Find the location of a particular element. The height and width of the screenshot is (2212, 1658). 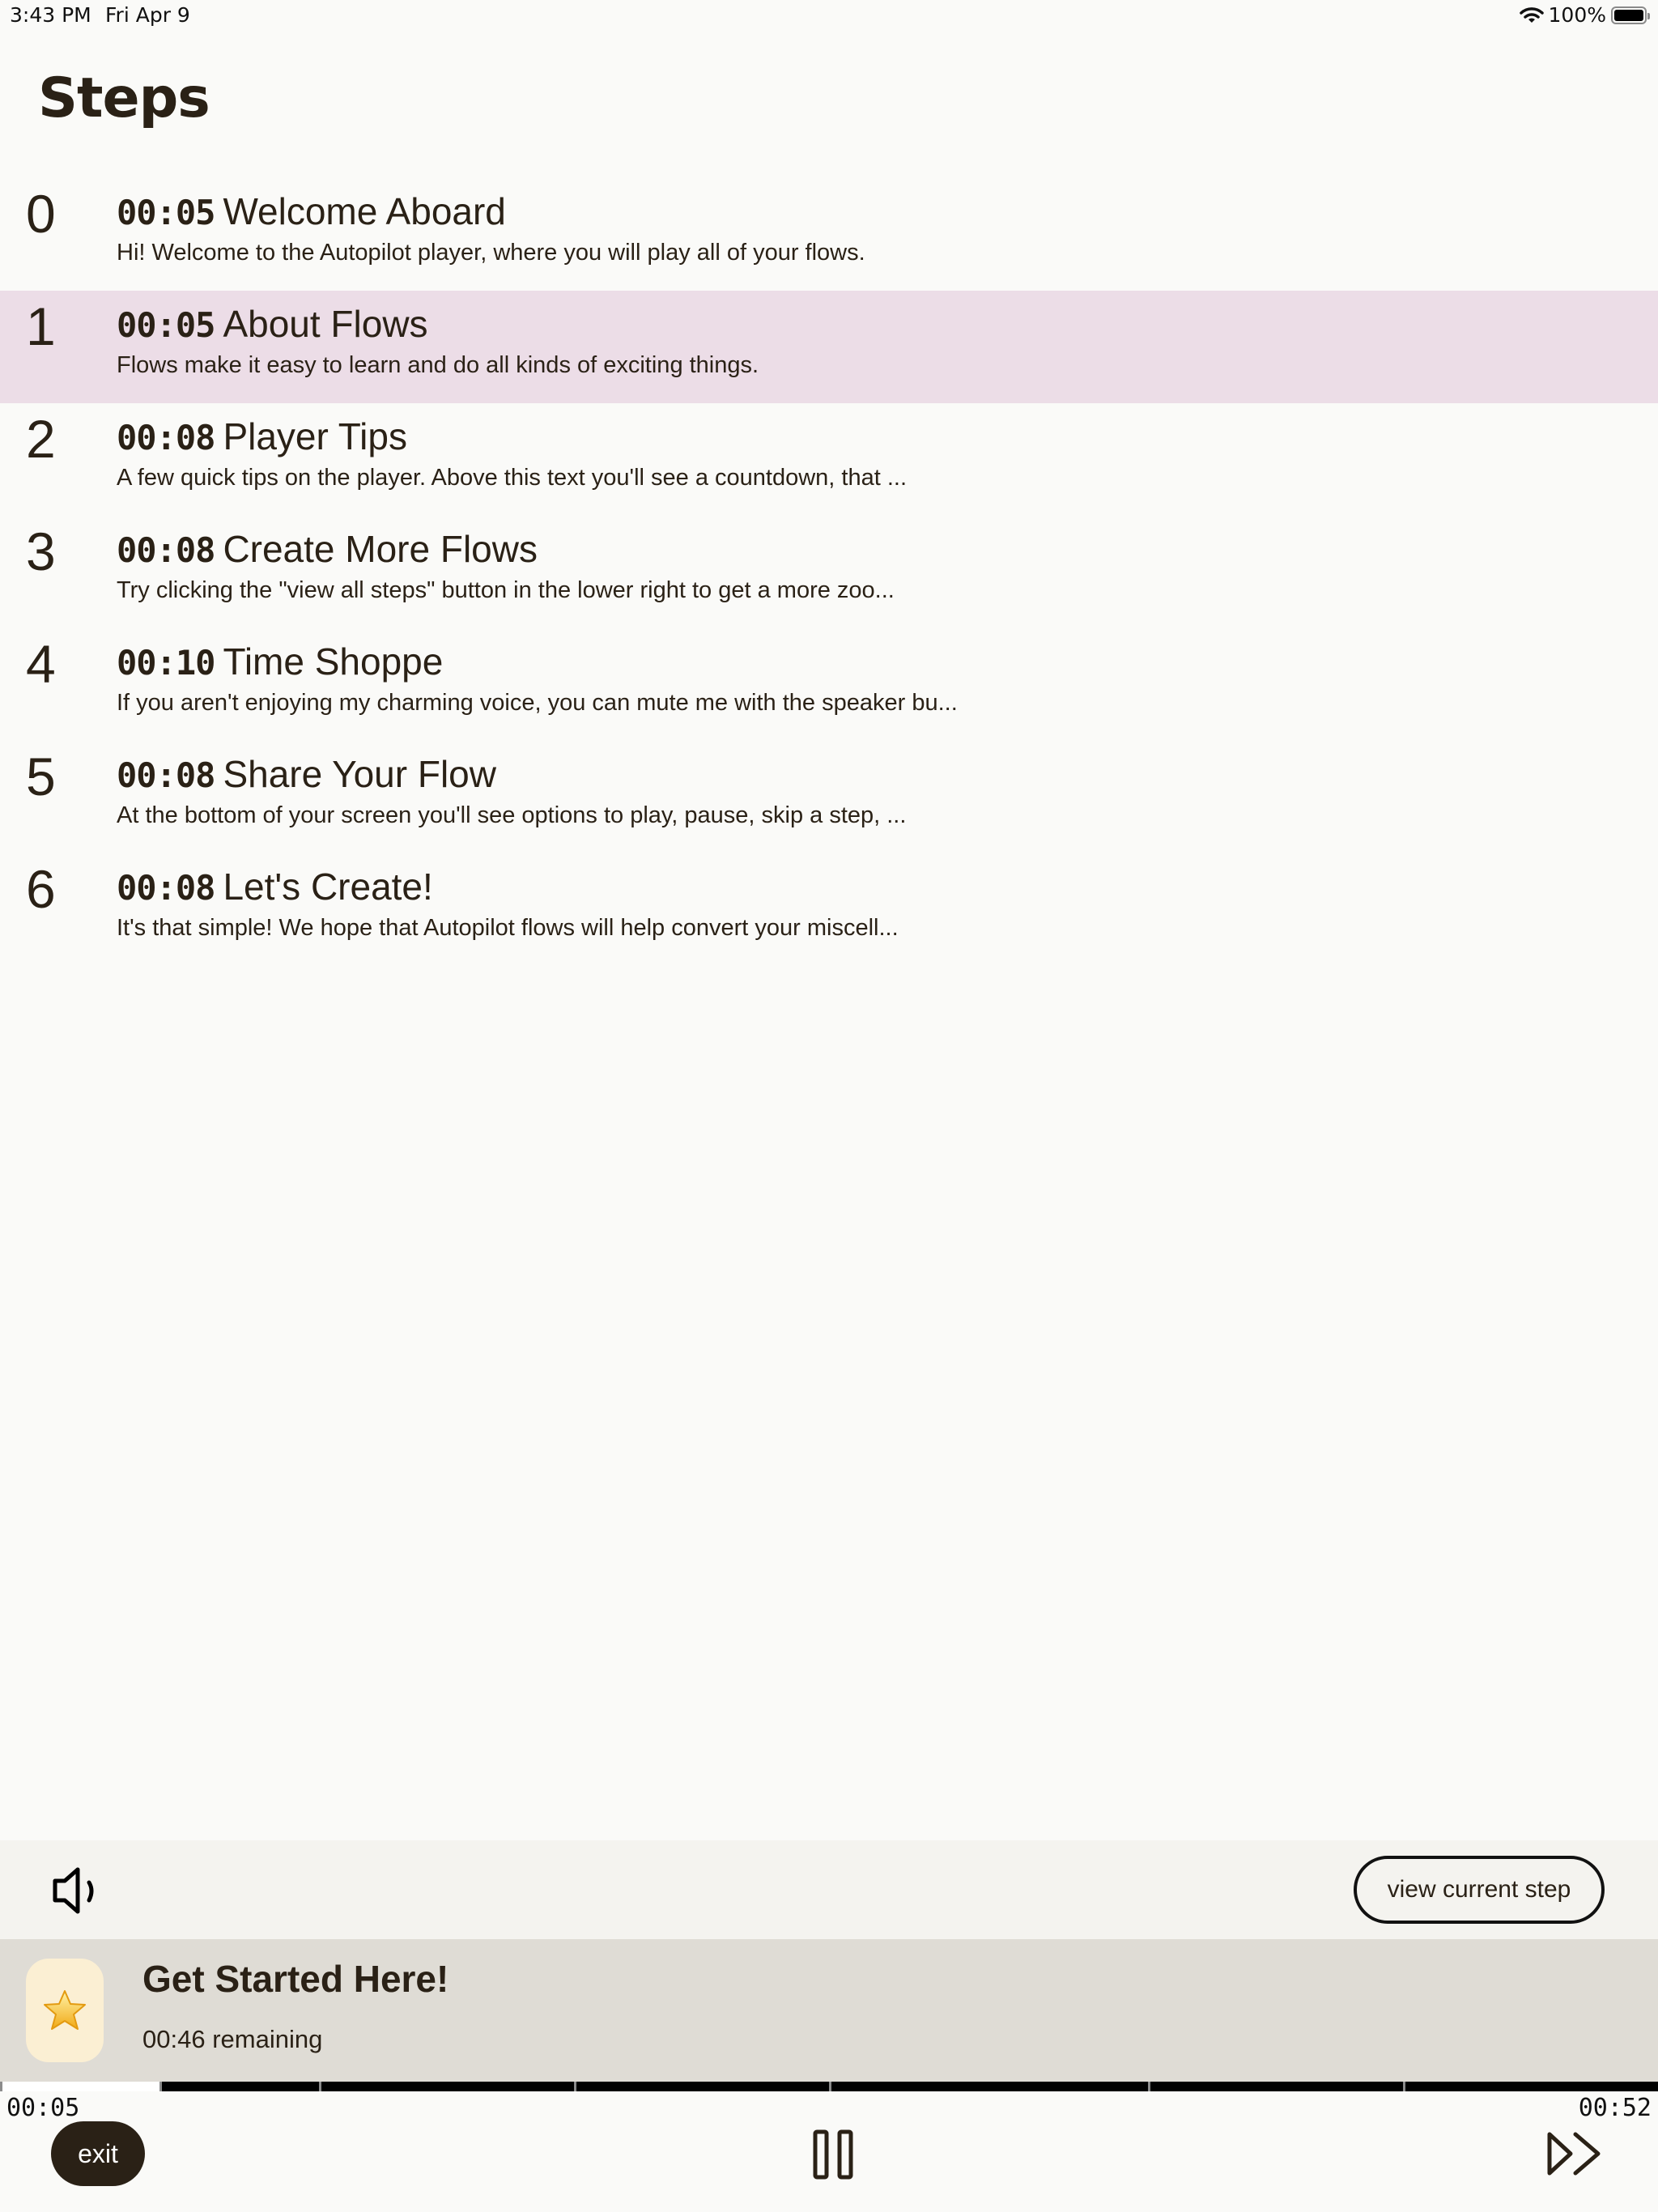

step-index: 6 is located at coordinates (41, 889).